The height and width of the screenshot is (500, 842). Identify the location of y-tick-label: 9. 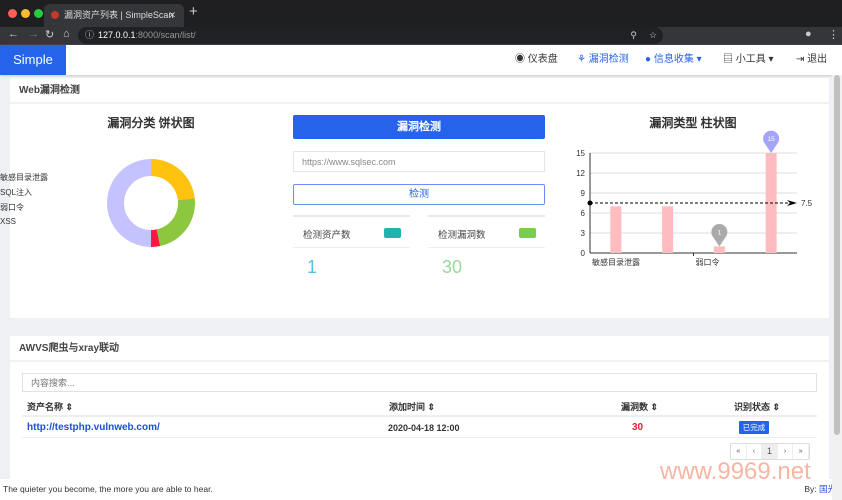
(583, 193).